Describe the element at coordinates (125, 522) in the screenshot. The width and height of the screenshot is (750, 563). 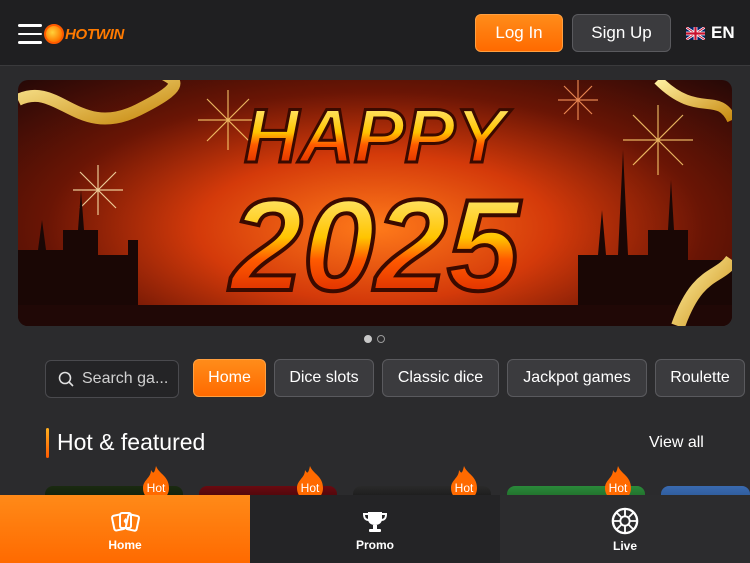
I see `cards-icon` at that location.